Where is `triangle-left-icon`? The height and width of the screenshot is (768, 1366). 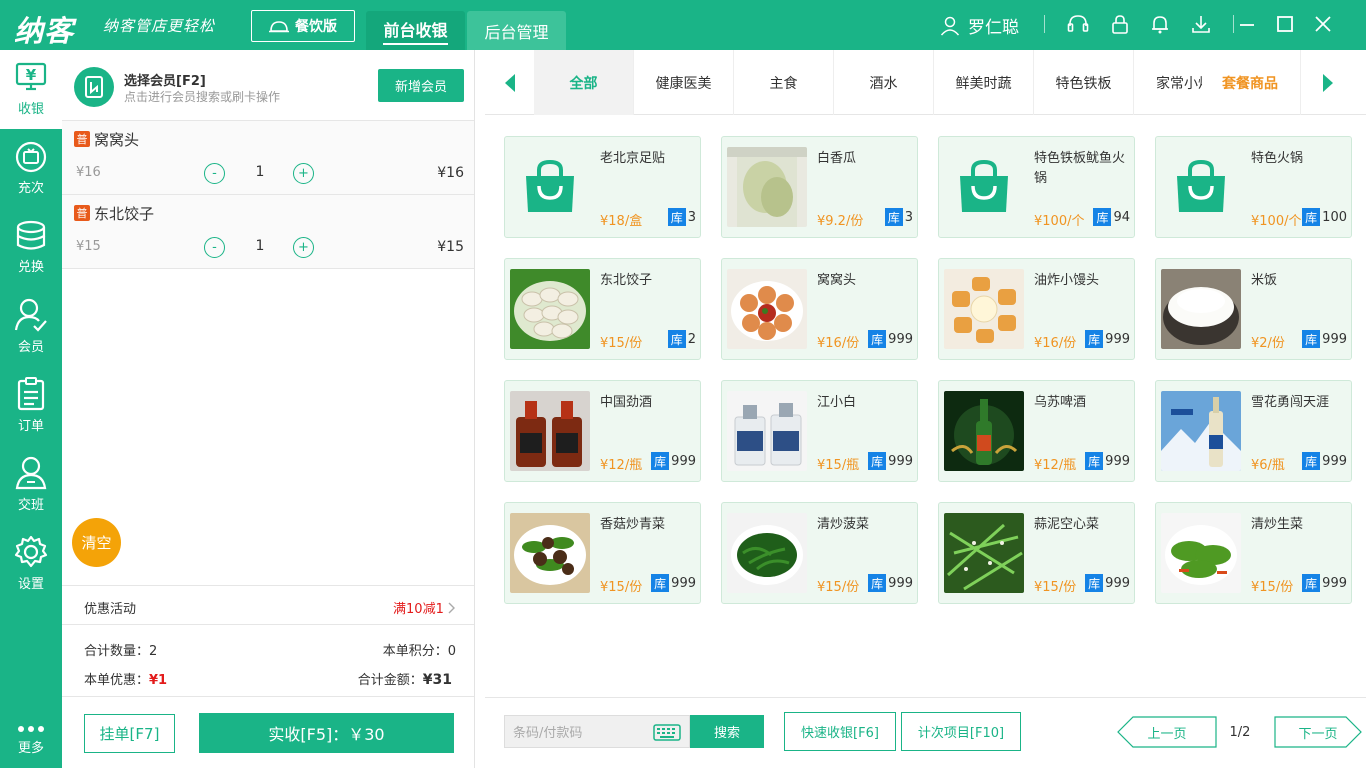
triangle-left-icon is located at coordinates (510, 82).